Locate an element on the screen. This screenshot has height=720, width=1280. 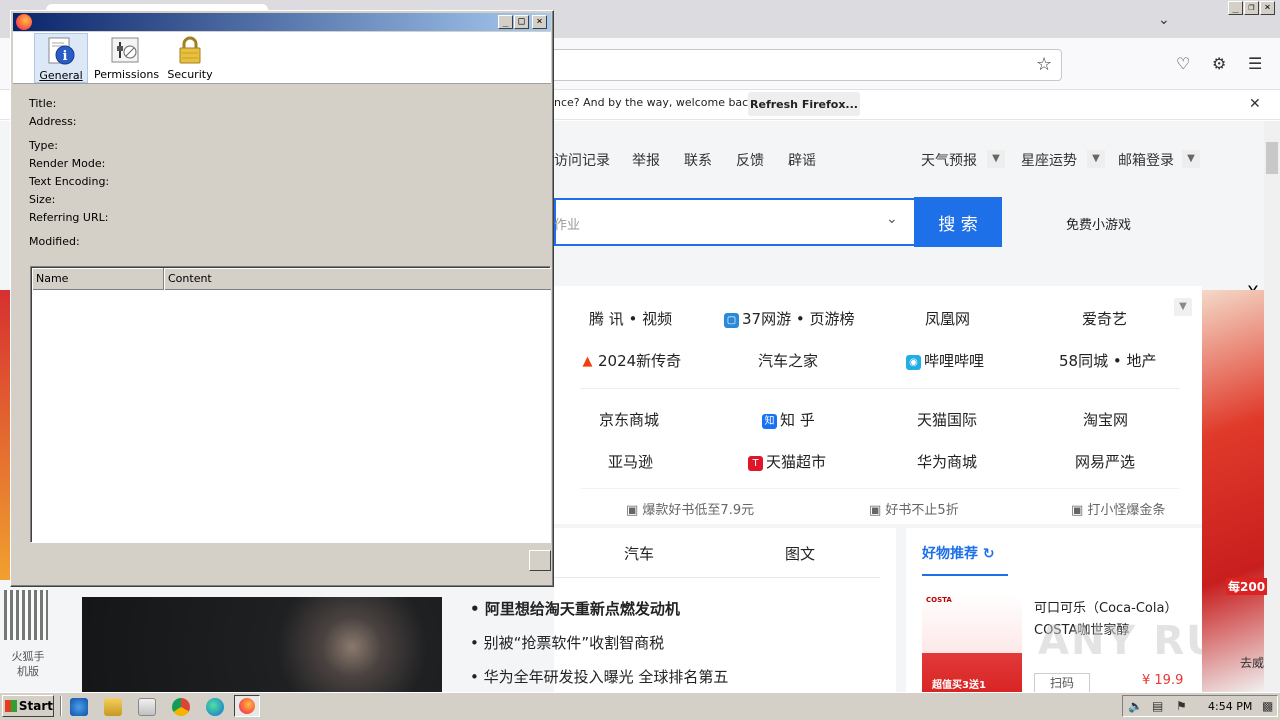
flame-icon: ▲ is located at coordinates (587, 361).